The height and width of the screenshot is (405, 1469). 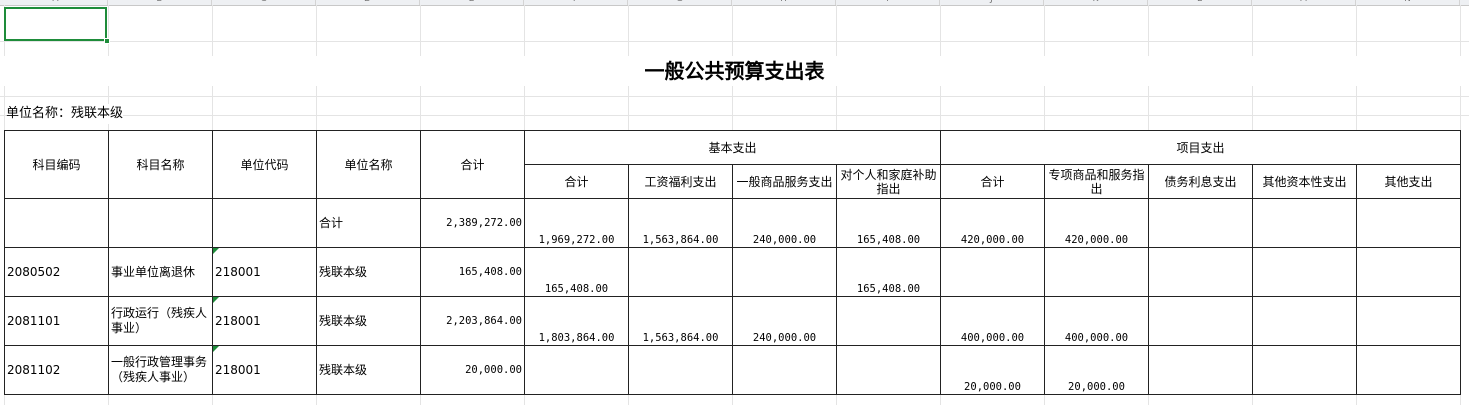 I want to click on header-total: 合计, so click(x=472, y=164).